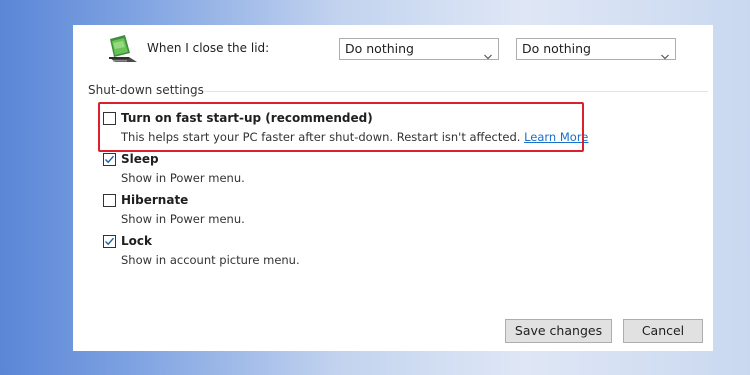 The image size is (750, 375). What do you see at coordinates (109, 200) in the screenshot?
I see `hibernate-checkbox` at bounding box center [109, 200].